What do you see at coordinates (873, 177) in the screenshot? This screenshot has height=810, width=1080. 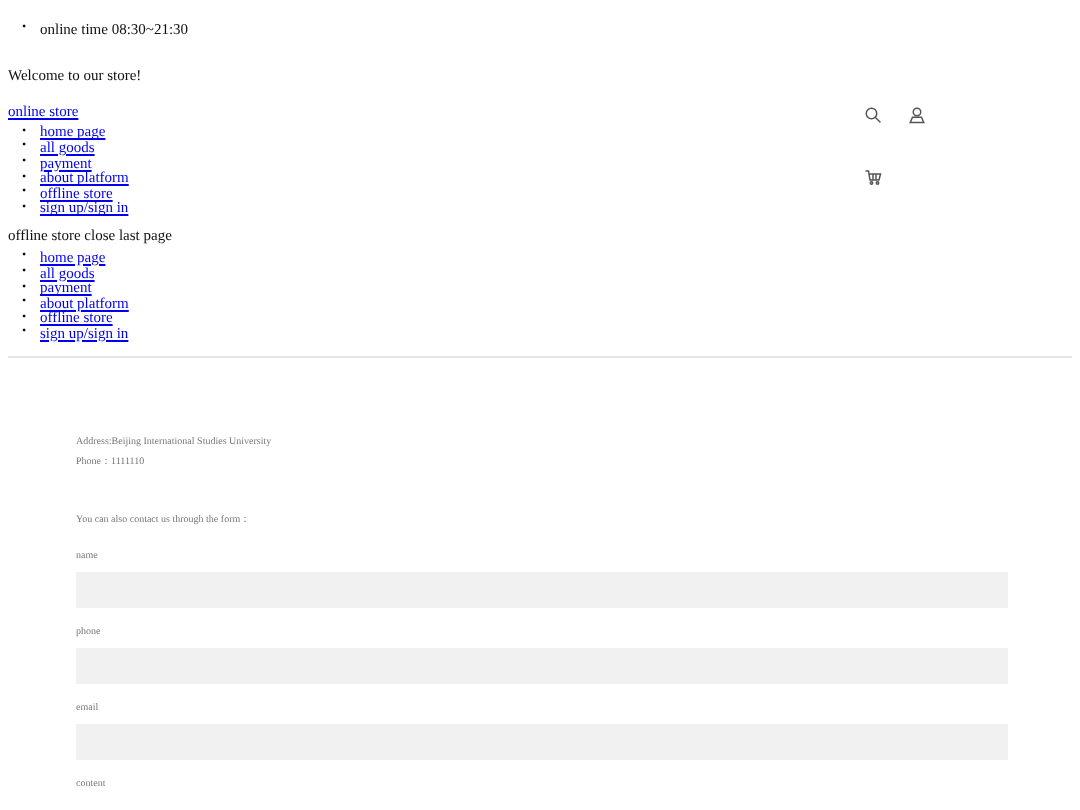 I see `cart-icon` at bounding box center [873, 177].